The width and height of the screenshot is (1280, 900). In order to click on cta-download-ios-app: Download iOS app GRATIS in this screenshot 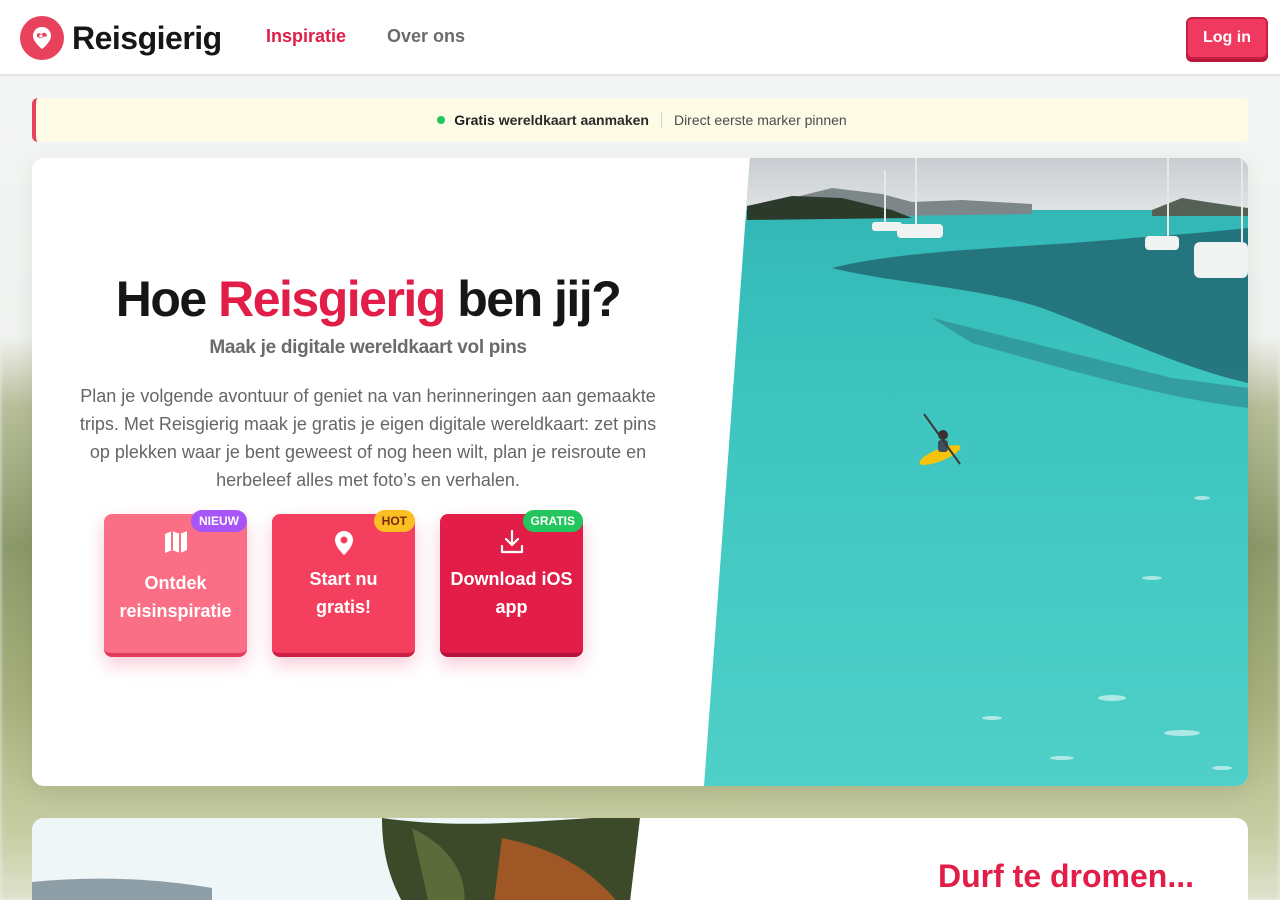, I will do `click(511, 583)`.